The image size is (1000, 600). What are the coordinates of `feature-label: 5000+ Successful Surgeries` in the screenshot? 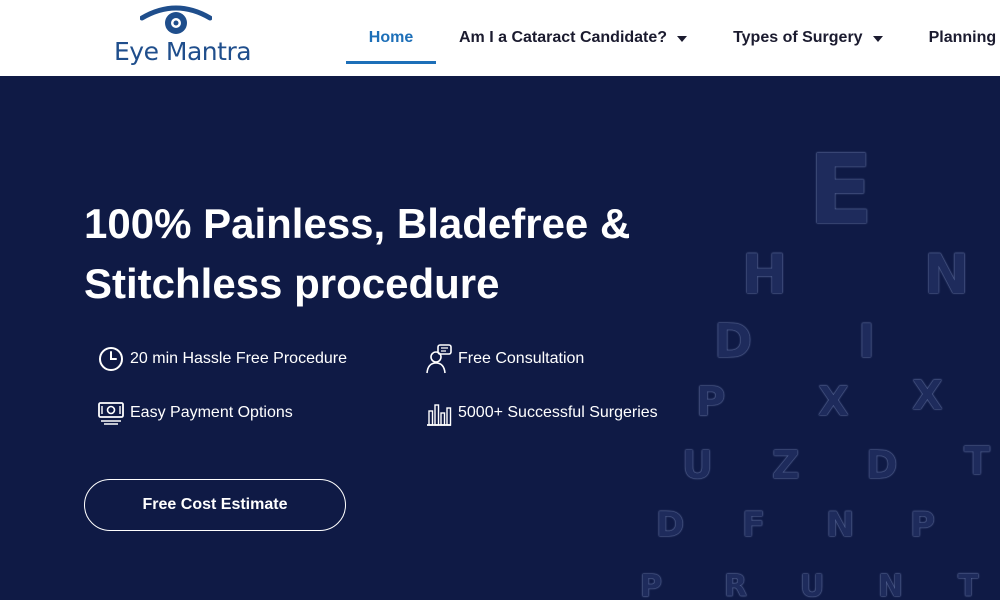 It's located at (558, 412).